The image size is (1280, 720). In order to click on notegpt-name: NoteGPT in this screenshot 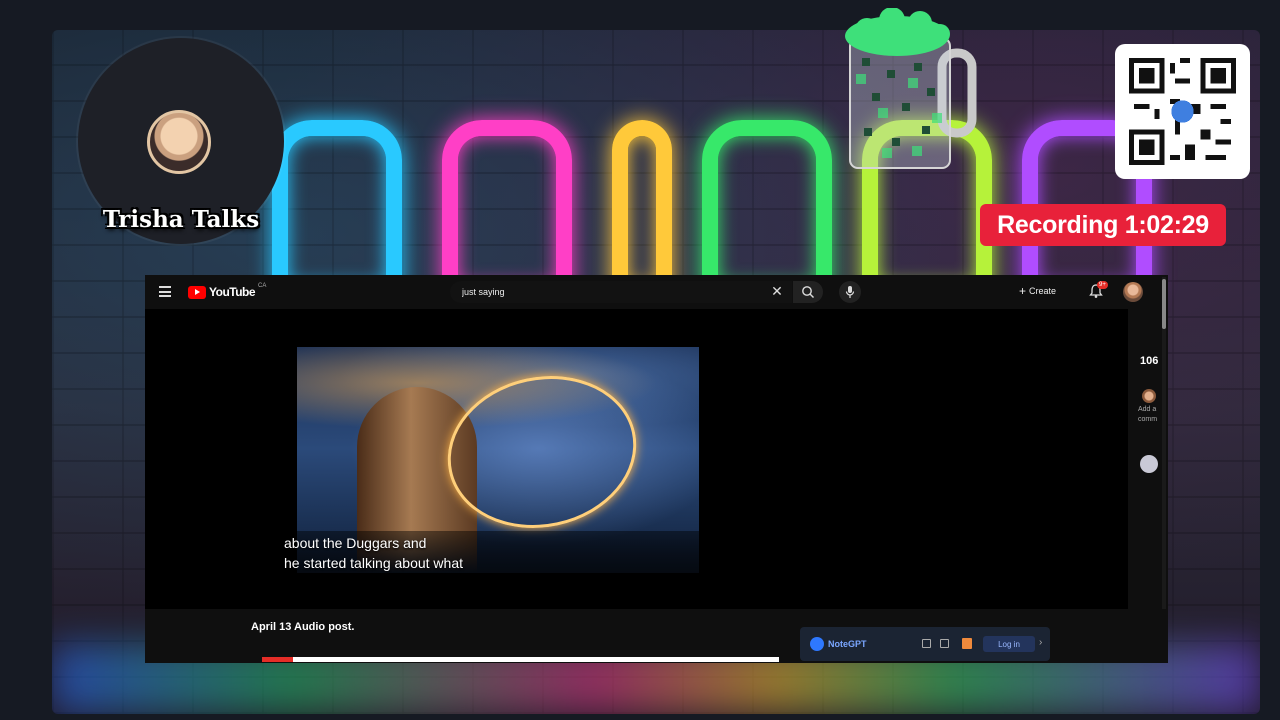, I will do `click(847, 644)`.